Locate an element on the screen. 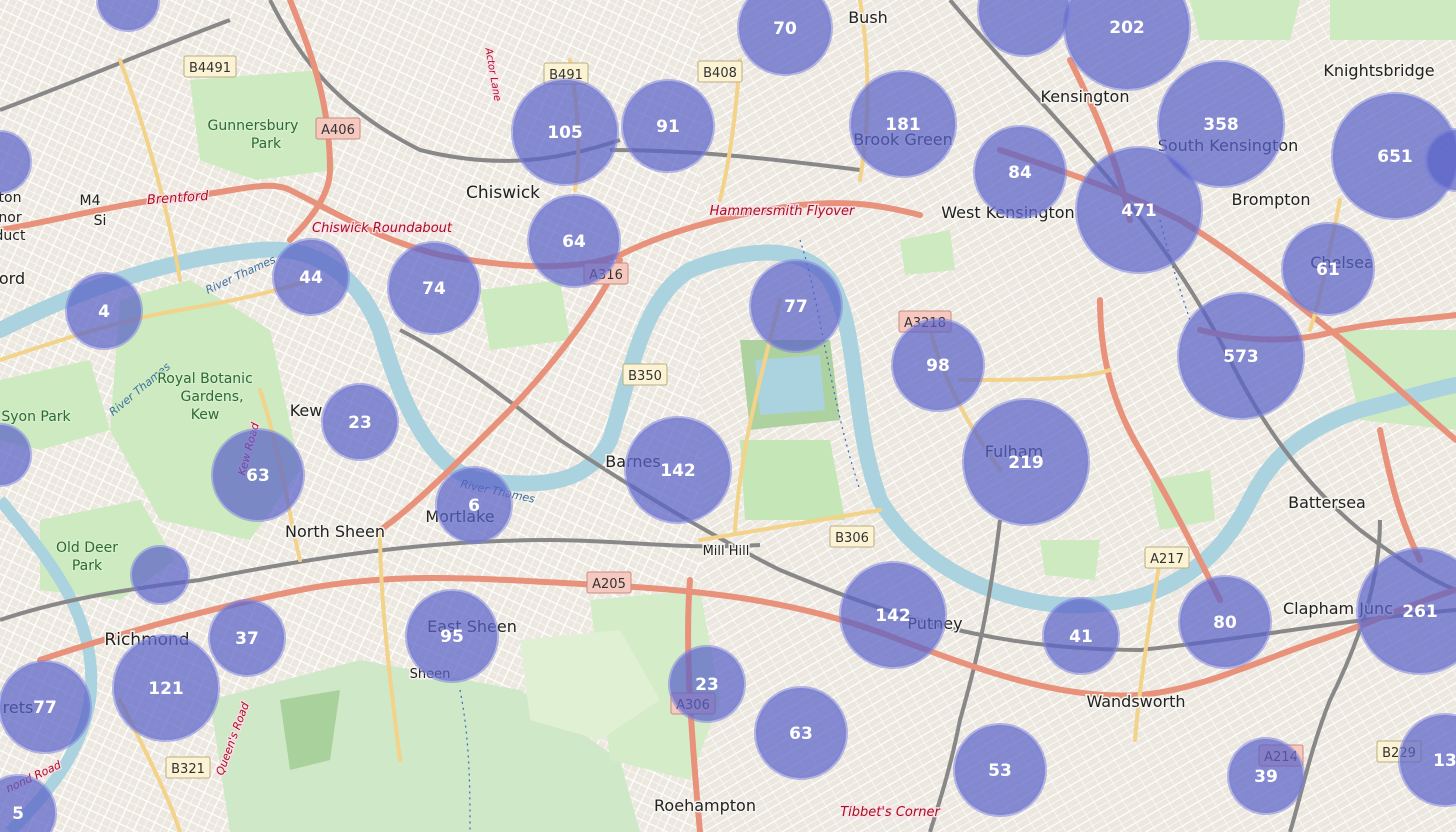  cluster-count: 4 is located at coordinates (104, 312).